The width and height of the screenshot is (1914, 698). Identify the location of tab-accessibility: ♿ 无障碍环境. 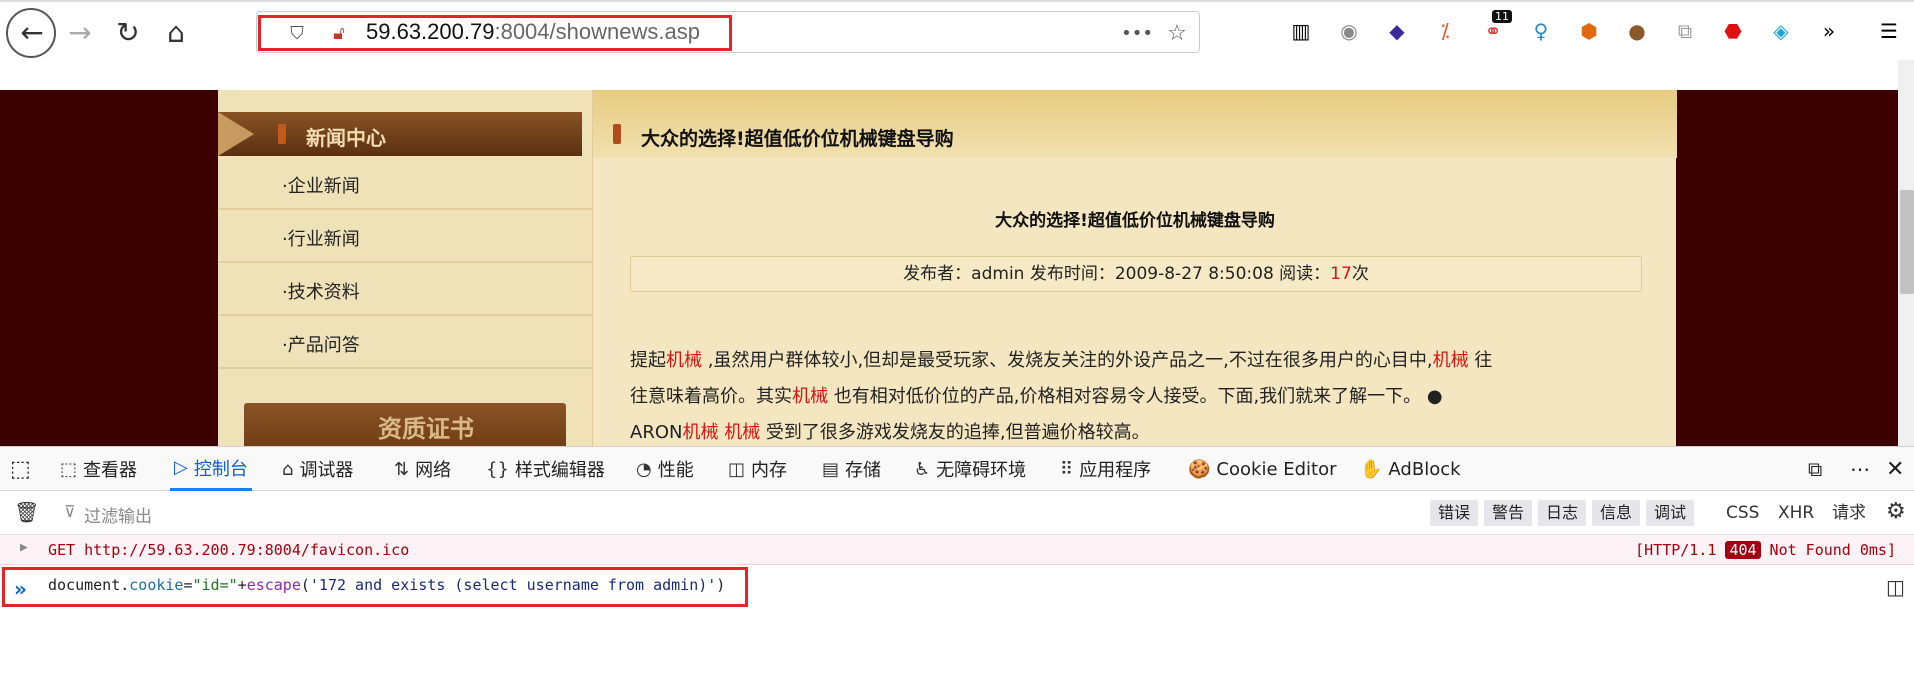
(970, 469).